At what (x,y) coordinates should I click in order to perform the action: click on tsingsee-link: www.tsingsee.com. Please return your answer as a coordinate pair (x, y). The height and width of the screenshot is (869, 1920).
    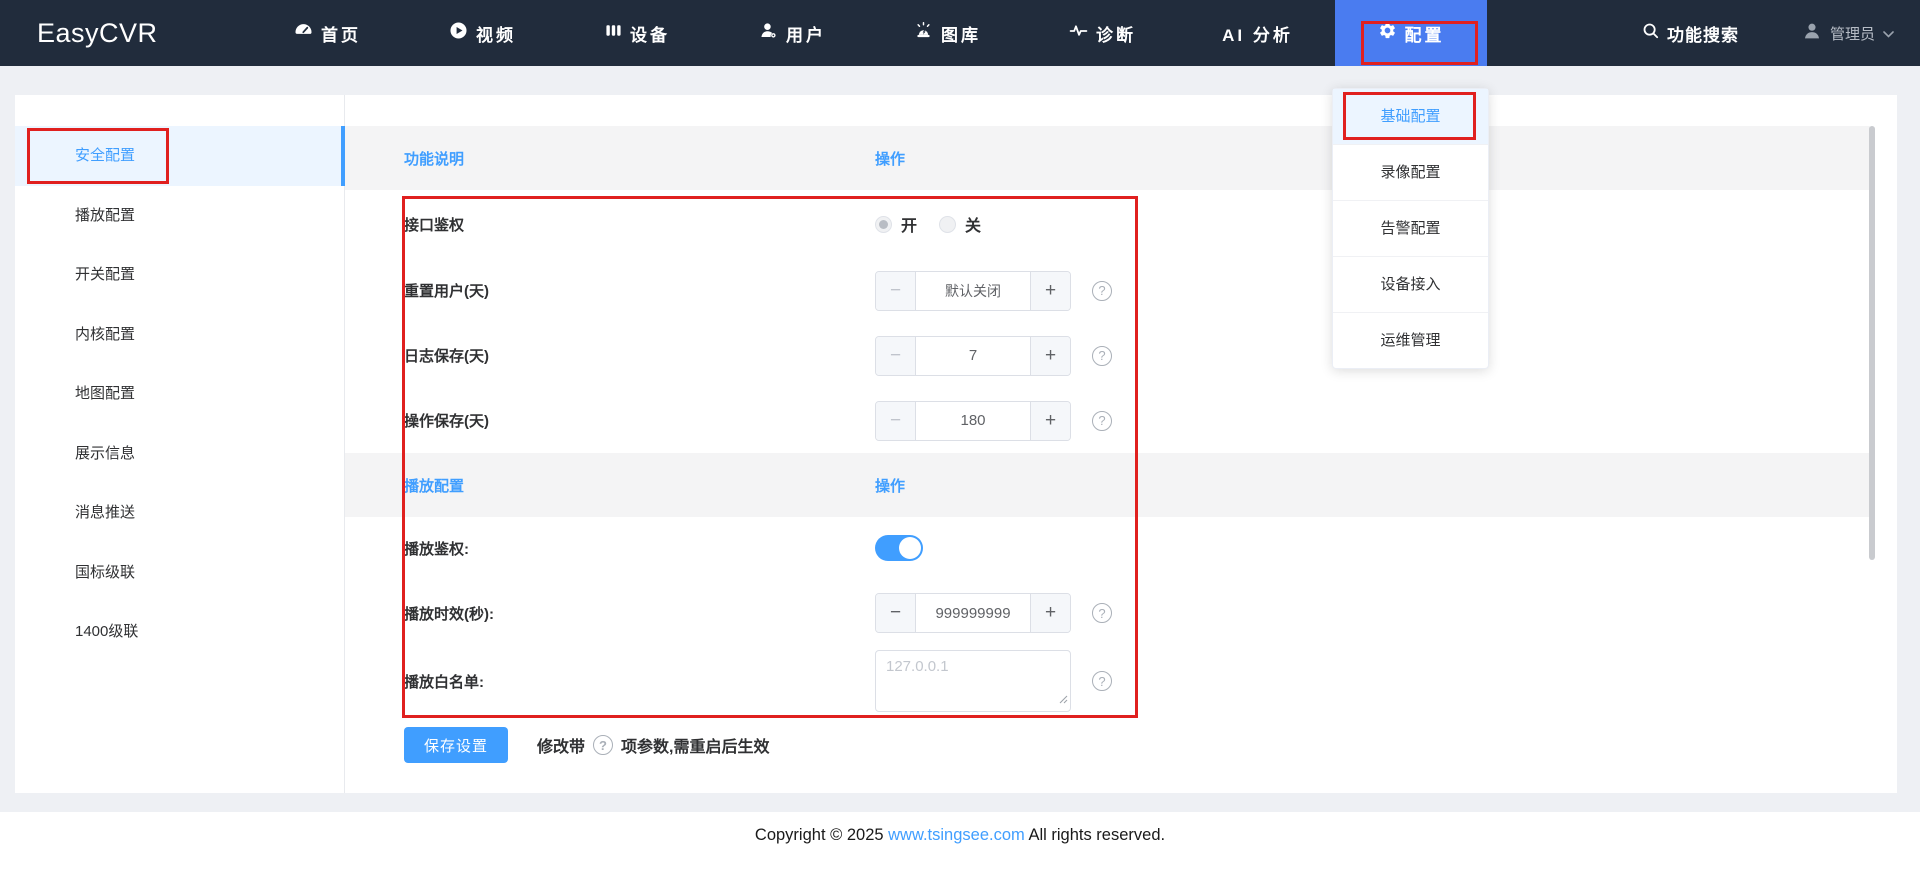
    Looking at the image, I should click on (956, 835).